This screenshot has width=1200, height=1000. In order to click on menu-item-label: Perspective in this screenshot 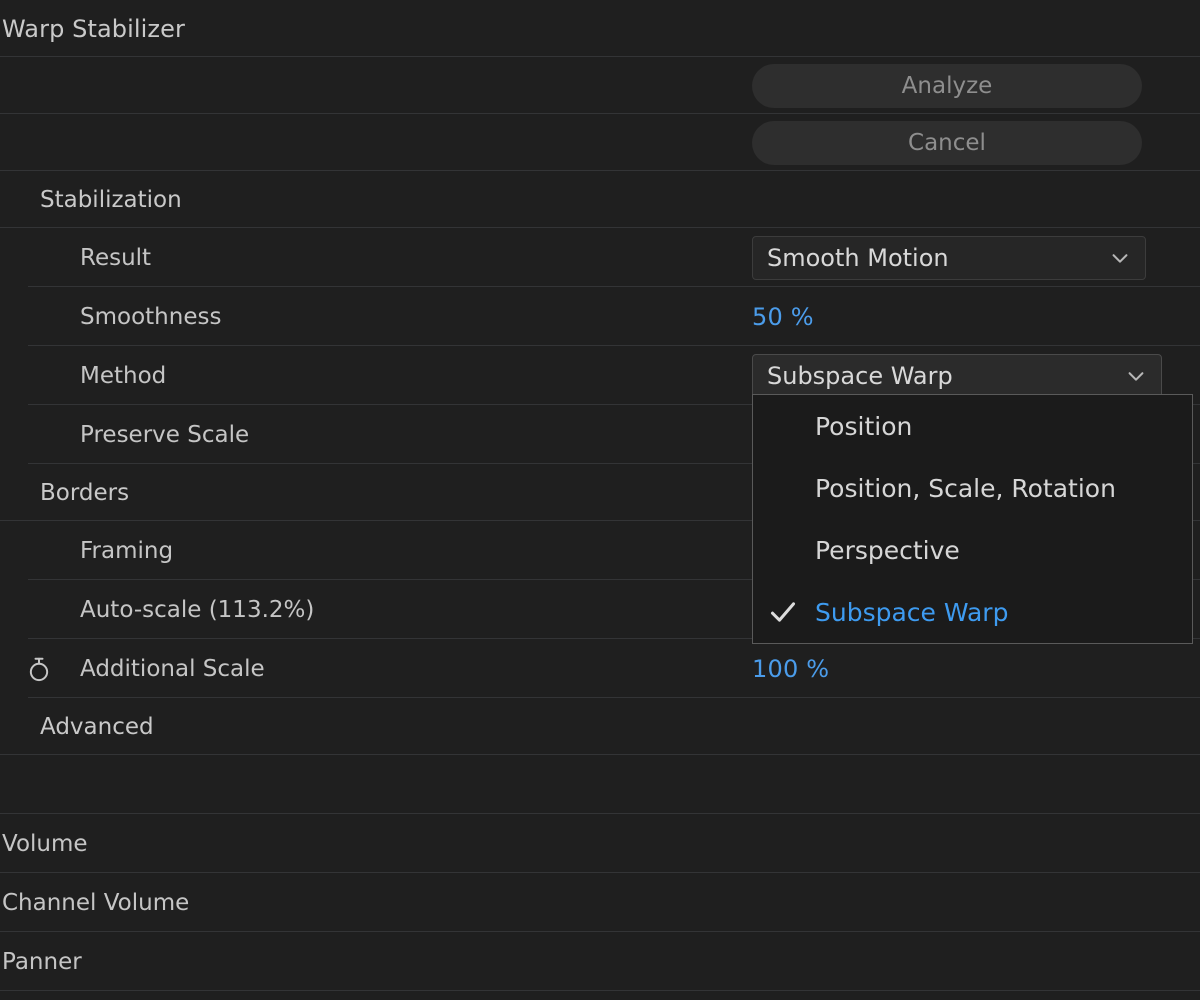, I will do `click(887, 550)`.